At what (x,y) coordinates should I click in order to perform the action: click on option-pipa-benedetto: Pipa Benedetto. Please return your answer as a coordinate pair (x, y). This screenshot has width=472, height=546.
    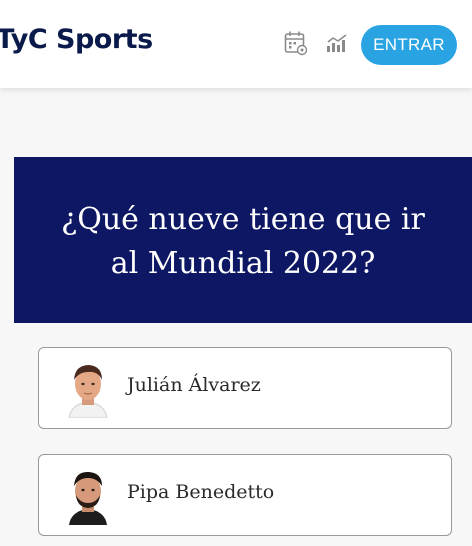
    Looking at the image, I should click on (245, 495).